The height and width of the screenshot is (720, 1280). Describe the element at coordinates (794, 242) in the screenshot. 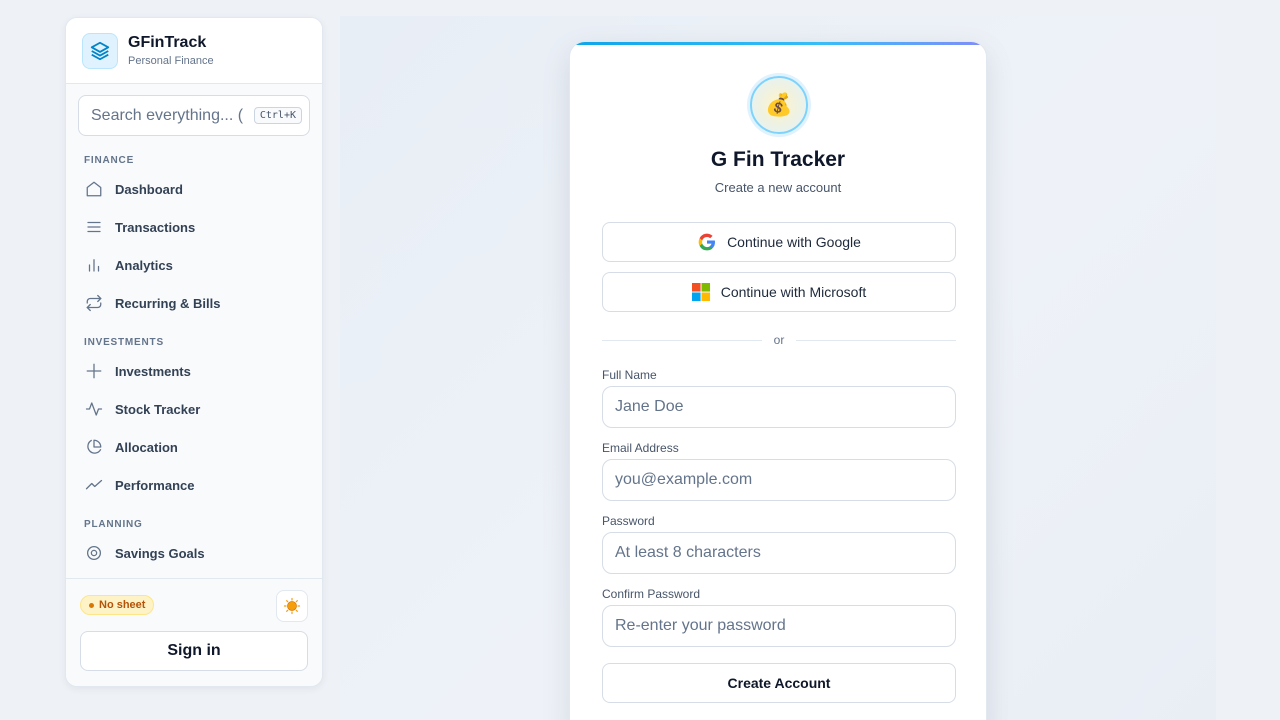

I see `google-button-label: Continue with Google` at that location.